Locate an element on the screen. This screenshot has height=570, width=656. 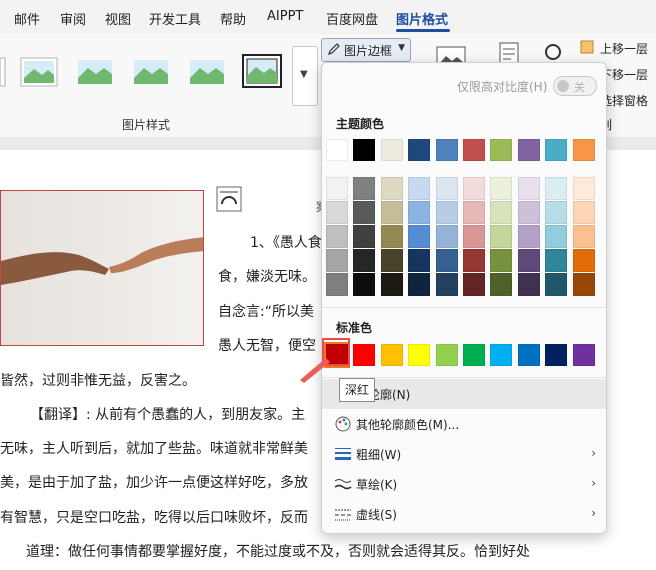
weight-item: 粗细(W) › is located at coordinates (464, 454).